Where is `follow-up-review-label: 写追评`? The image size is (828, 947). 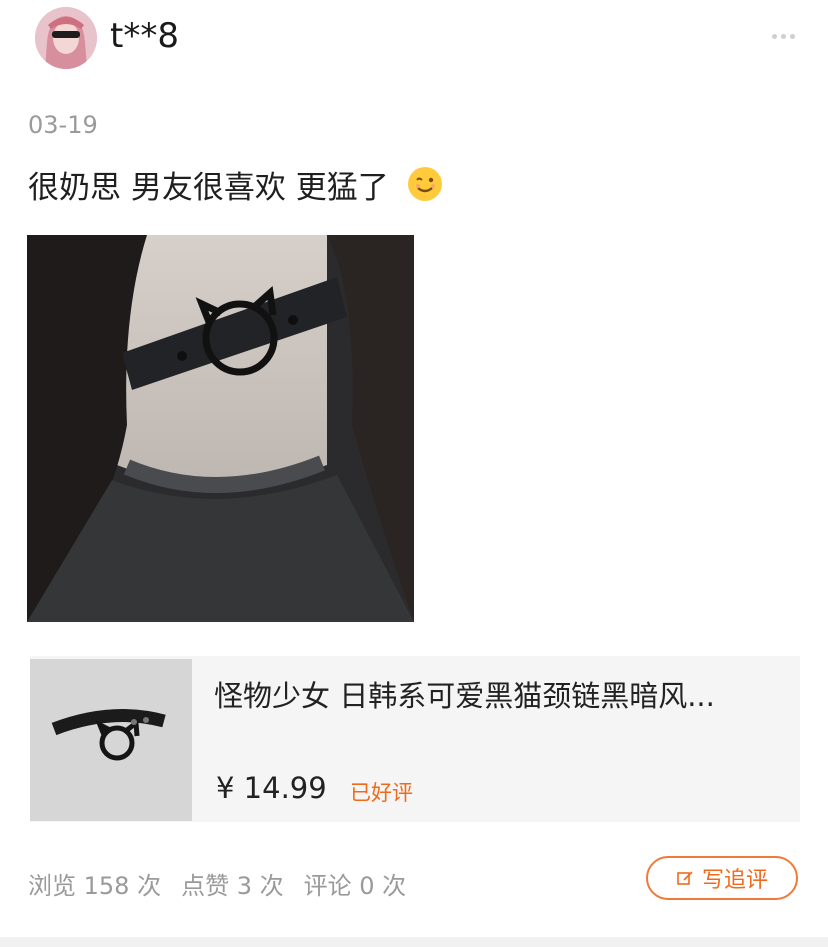 follow-up-review-label: 写追评 is located at coordinates (734, 880).